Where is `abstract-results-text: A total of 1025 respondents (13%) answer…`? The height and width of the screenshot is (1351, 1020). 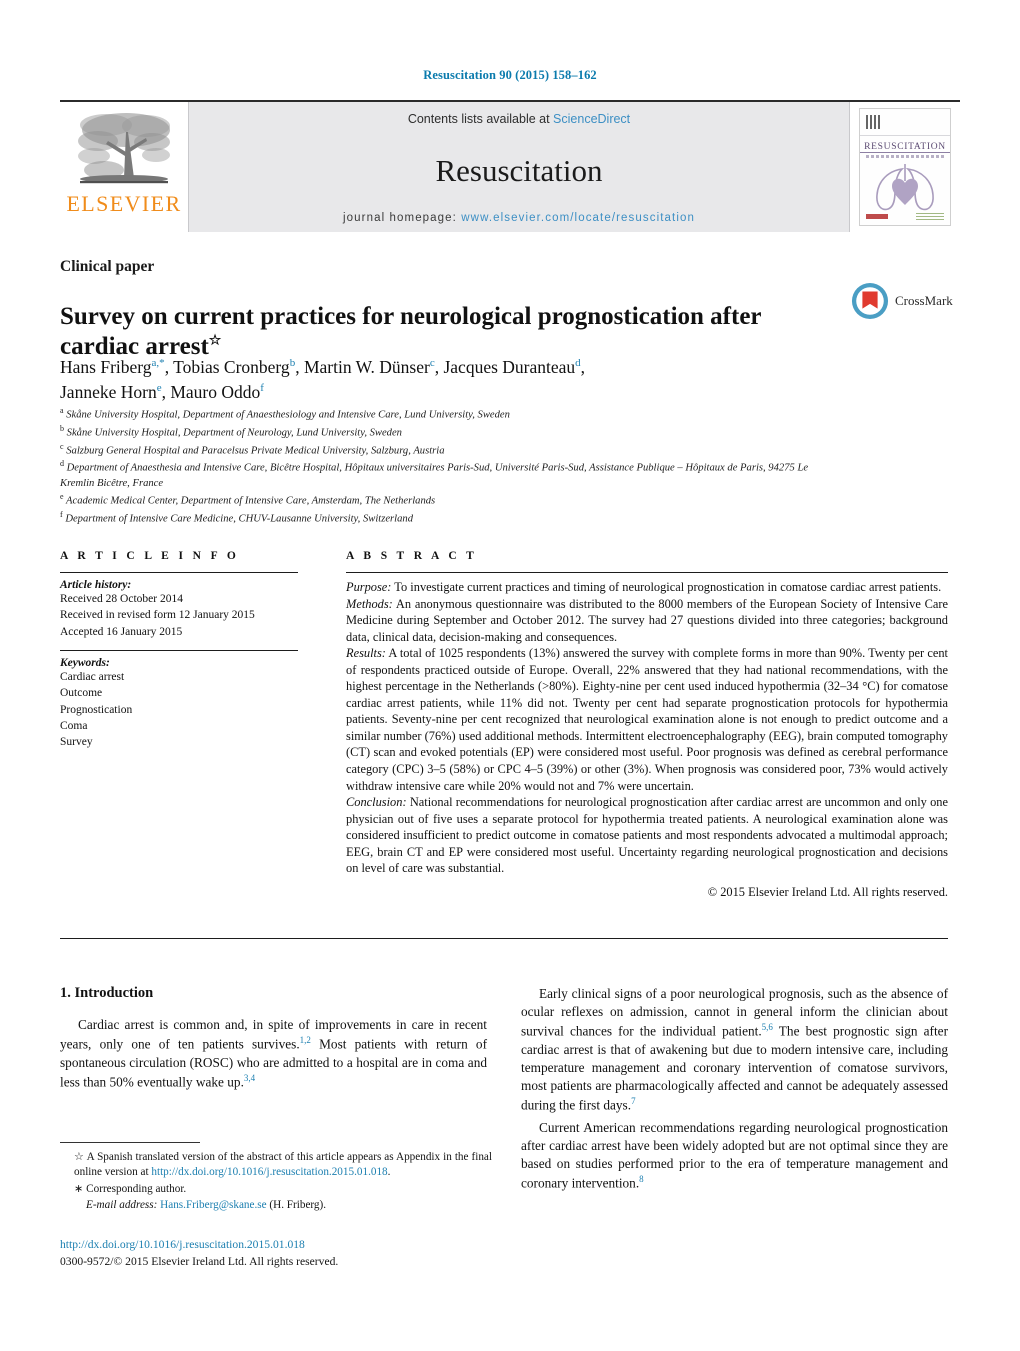
abstract-results-text: A total of 1025 respondents (13%) answer… is located at coordinates (647, 719).